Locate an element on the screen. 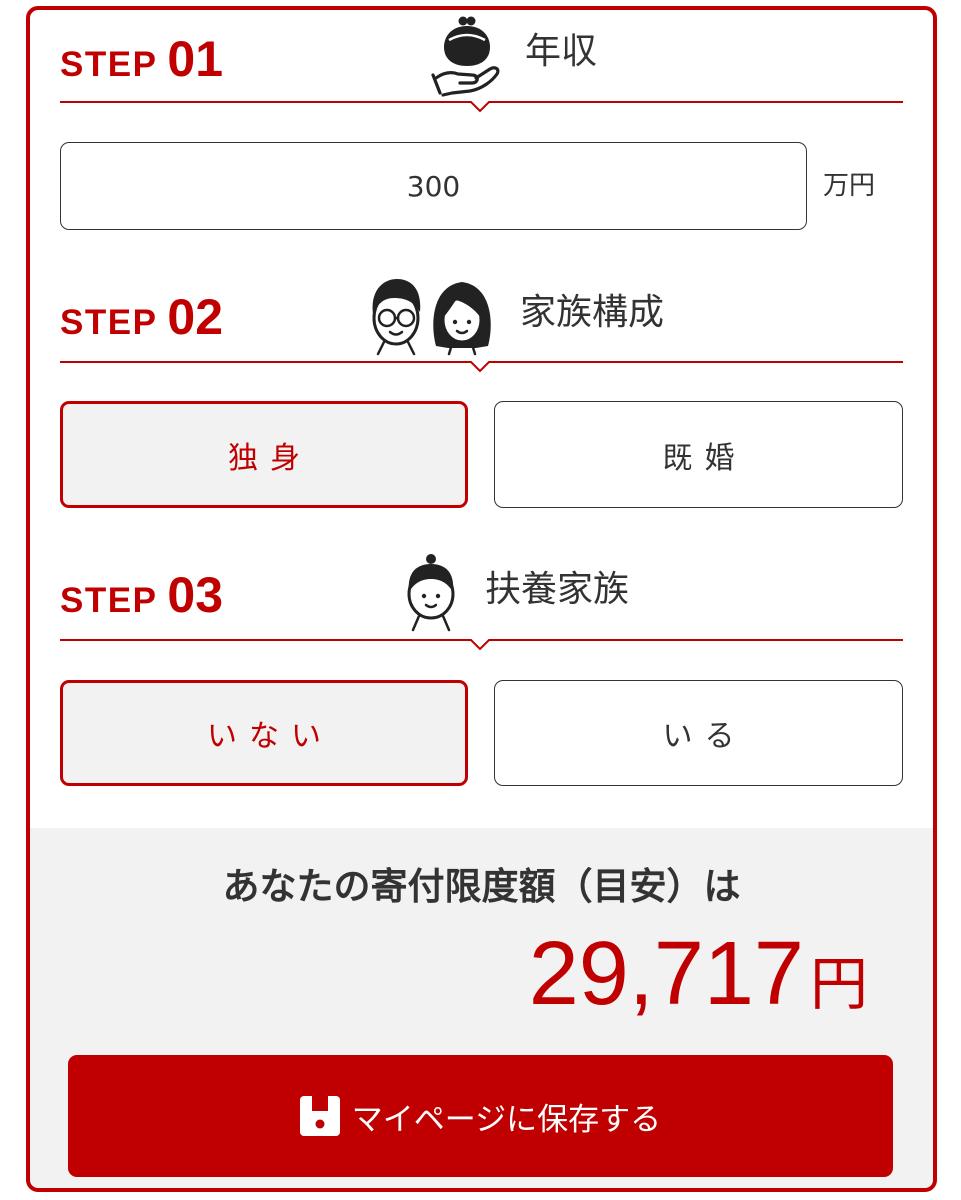 The height and width of the screenshot is (1200, 961). result-amount: 29,717 円 is located at coordinates (698, 974).